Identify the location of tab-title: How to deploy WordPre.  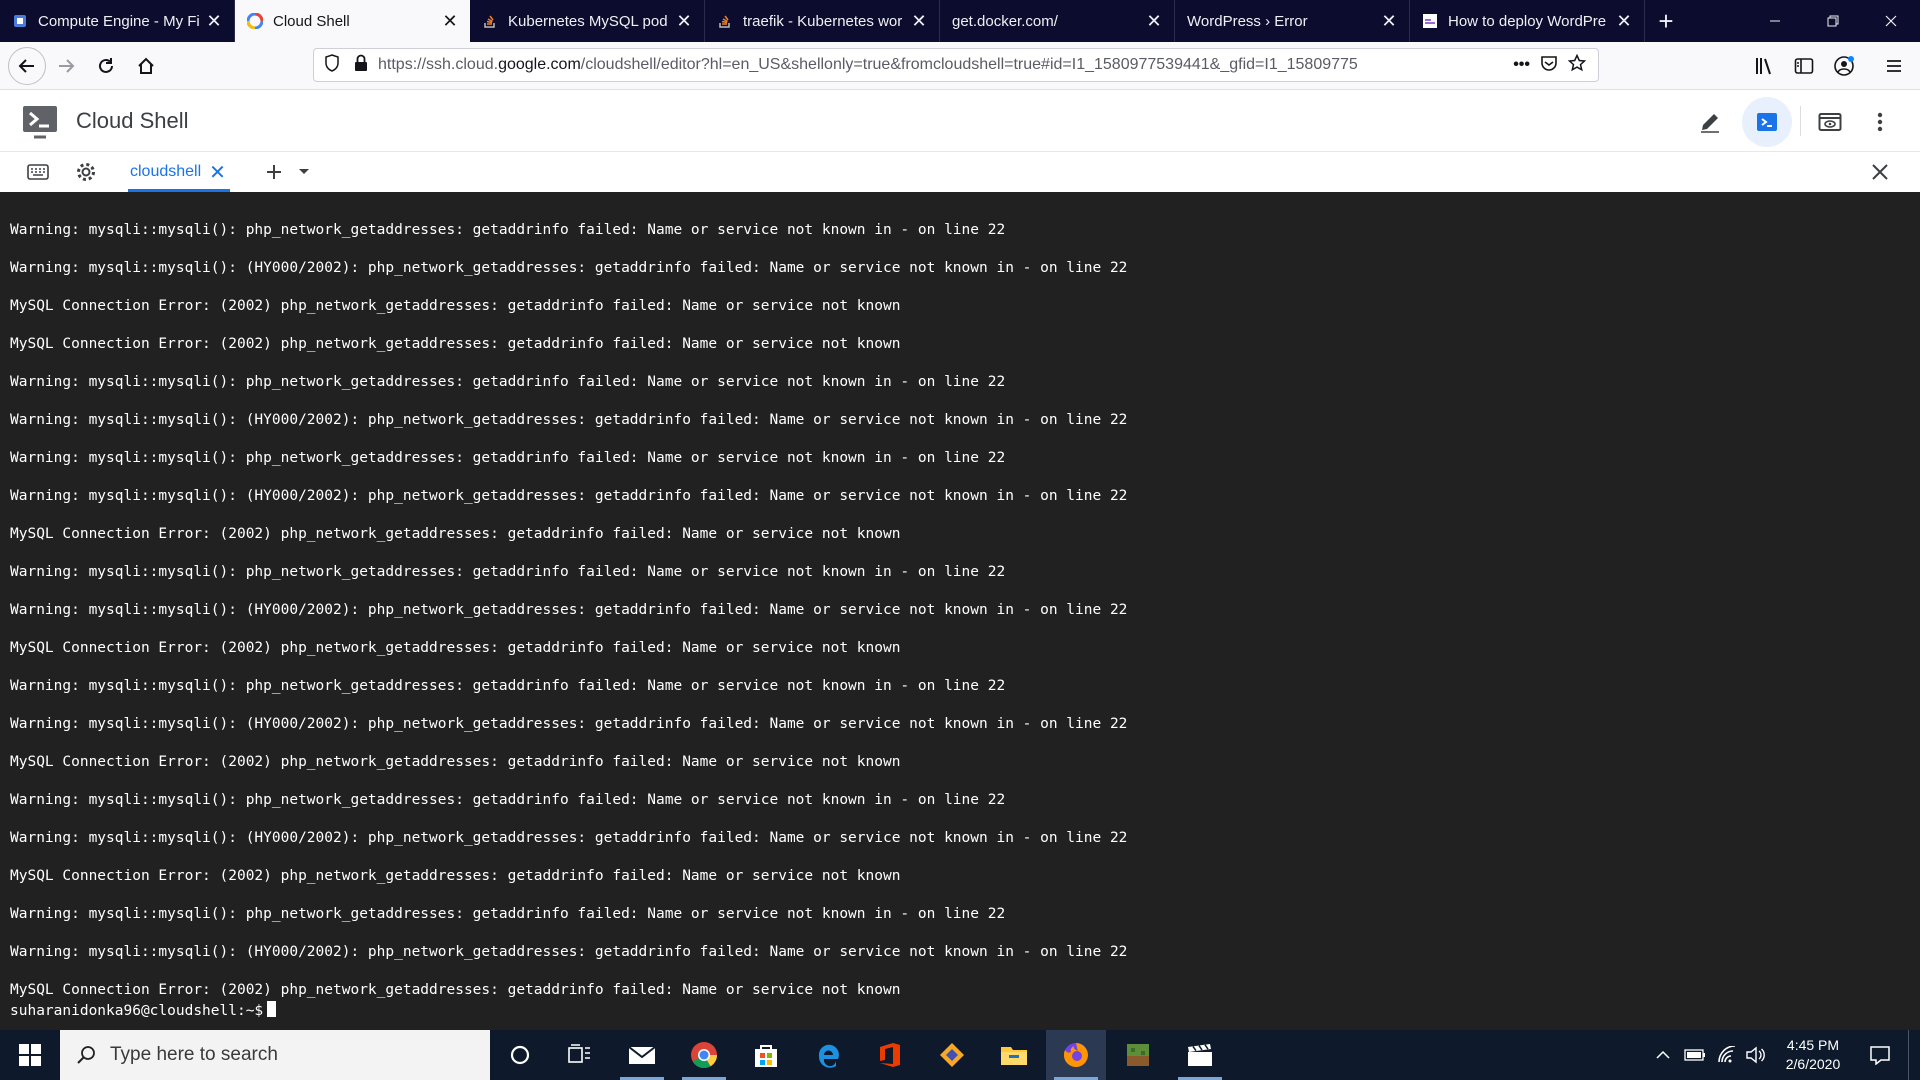
(1527, 21).